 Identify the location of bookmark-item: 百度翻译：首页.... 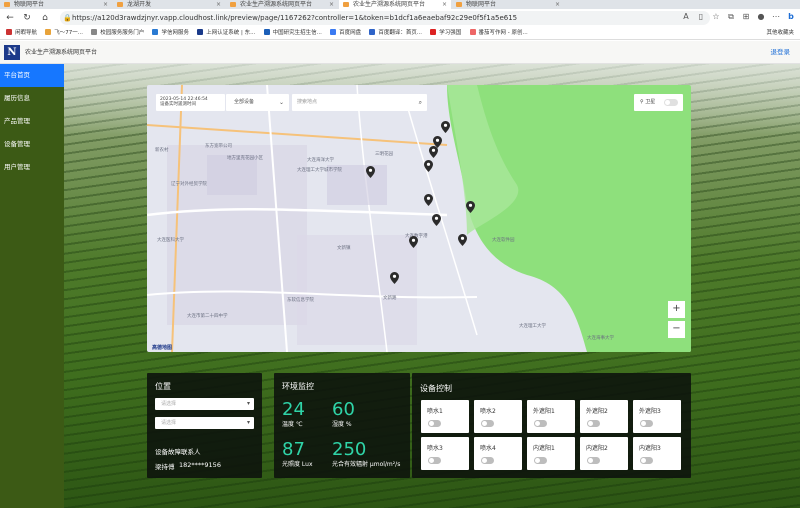
(395, 33).